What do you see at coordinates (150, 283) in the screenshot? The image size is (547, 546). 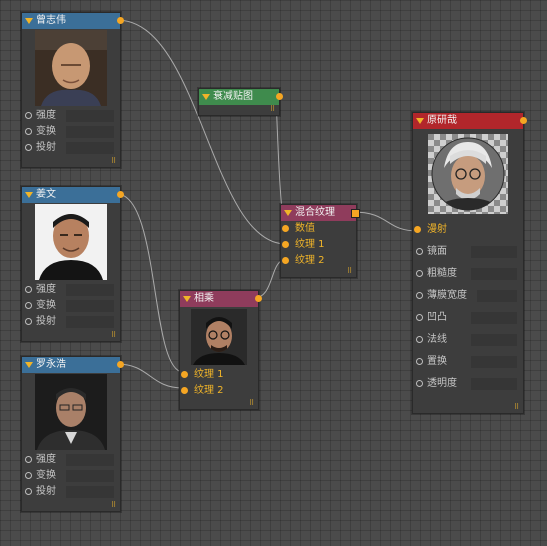 I see `wire-jiang-to-multiply-tex1` at bounding box center [150, 283].